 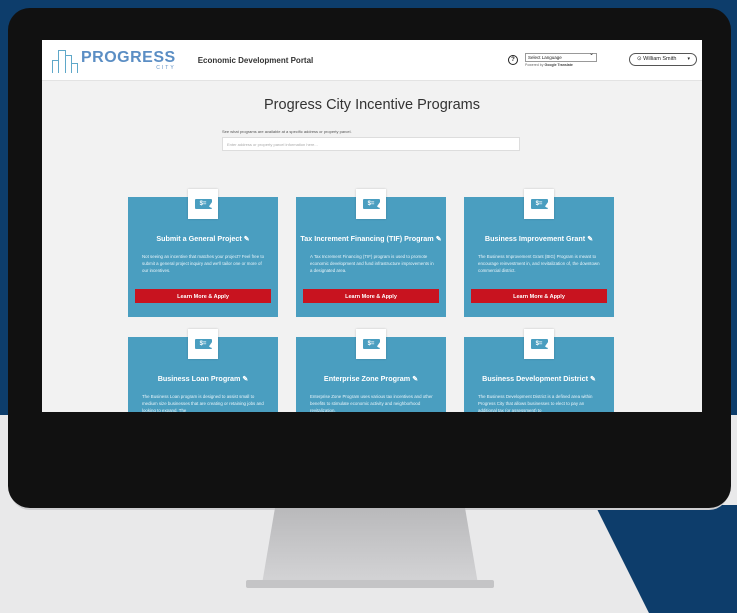 What do you see at coordinates (558, 65) in the screenshot?
I see `google-translate-label: Google Translate` at bounding box center [558, 65].